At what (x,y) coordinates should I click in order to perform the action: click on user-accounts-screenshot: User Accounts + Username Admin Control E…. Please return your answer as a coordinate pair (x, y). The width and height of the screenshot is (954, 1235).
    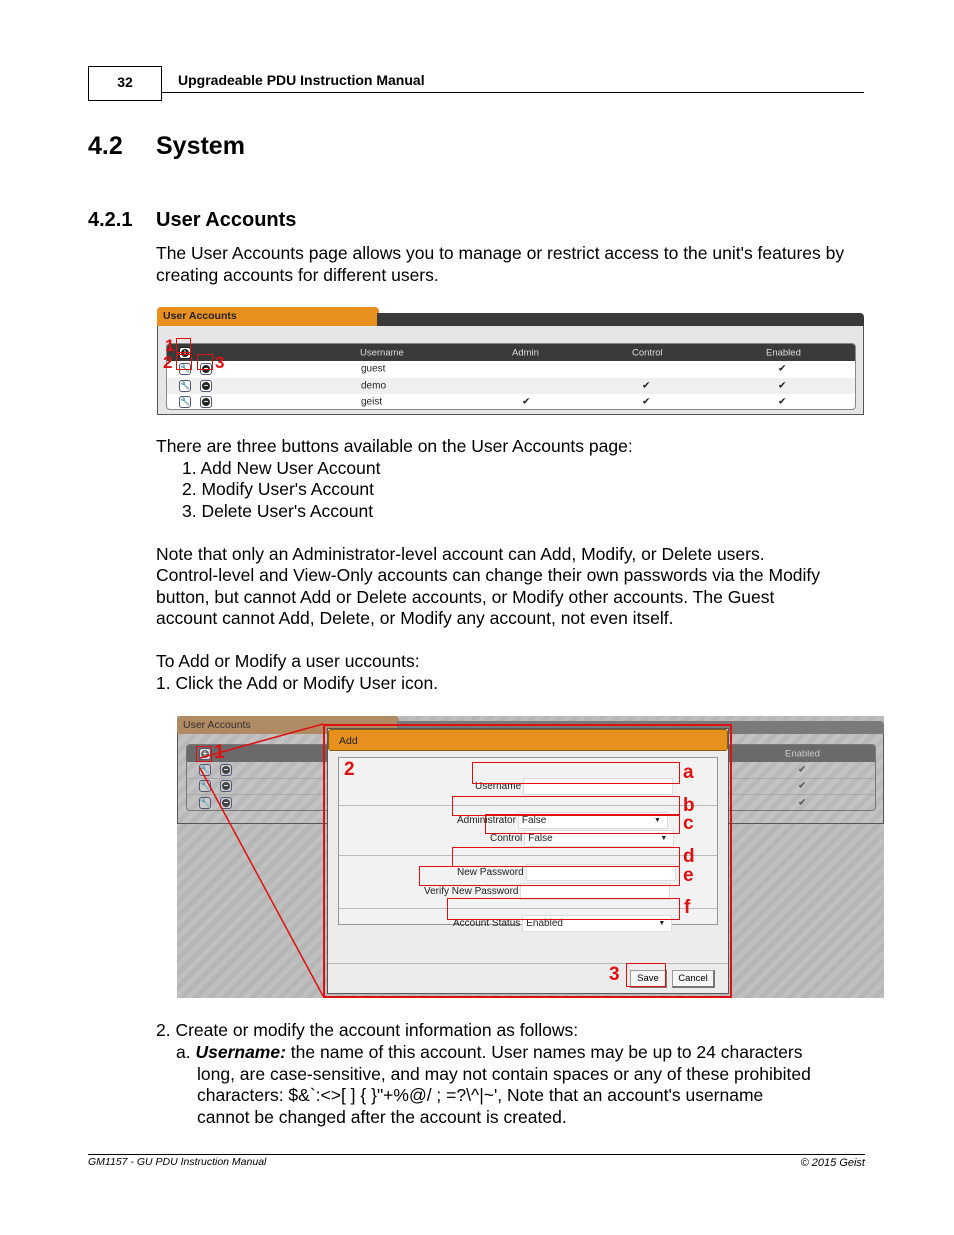
    Looking at the image, I should click on (510, 361).